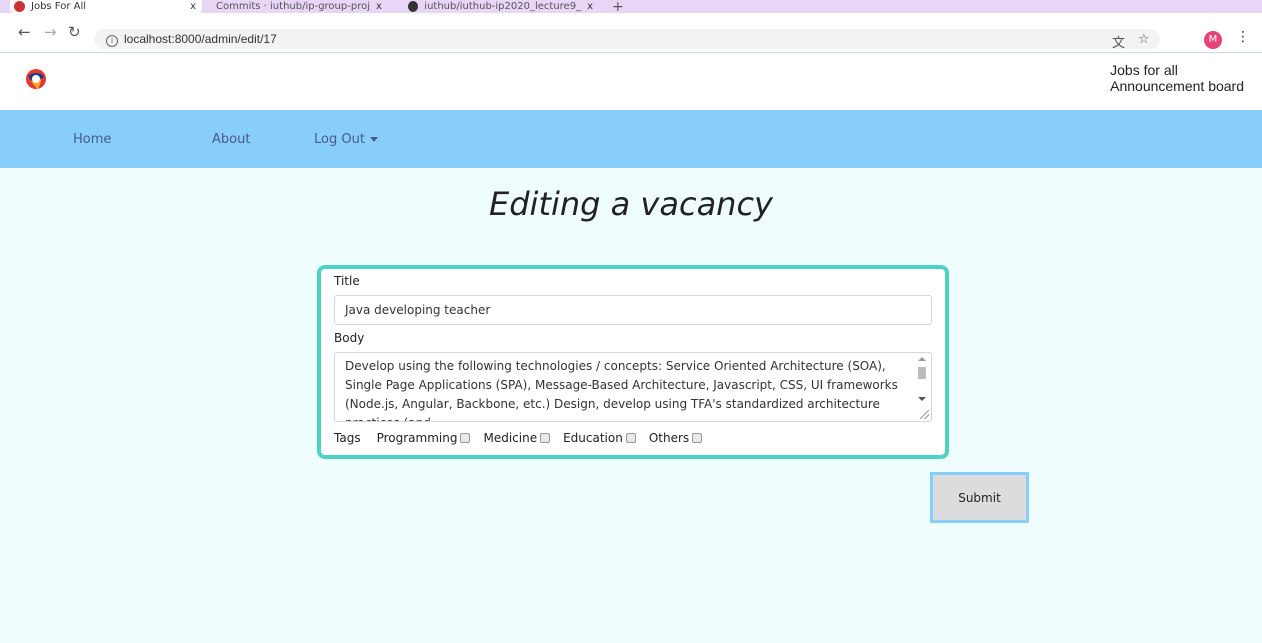  Describe the element at coordinates (627, 39) in the screenshot. I see `address-bar: i localhost:8000/admin/edit/17` at that location.